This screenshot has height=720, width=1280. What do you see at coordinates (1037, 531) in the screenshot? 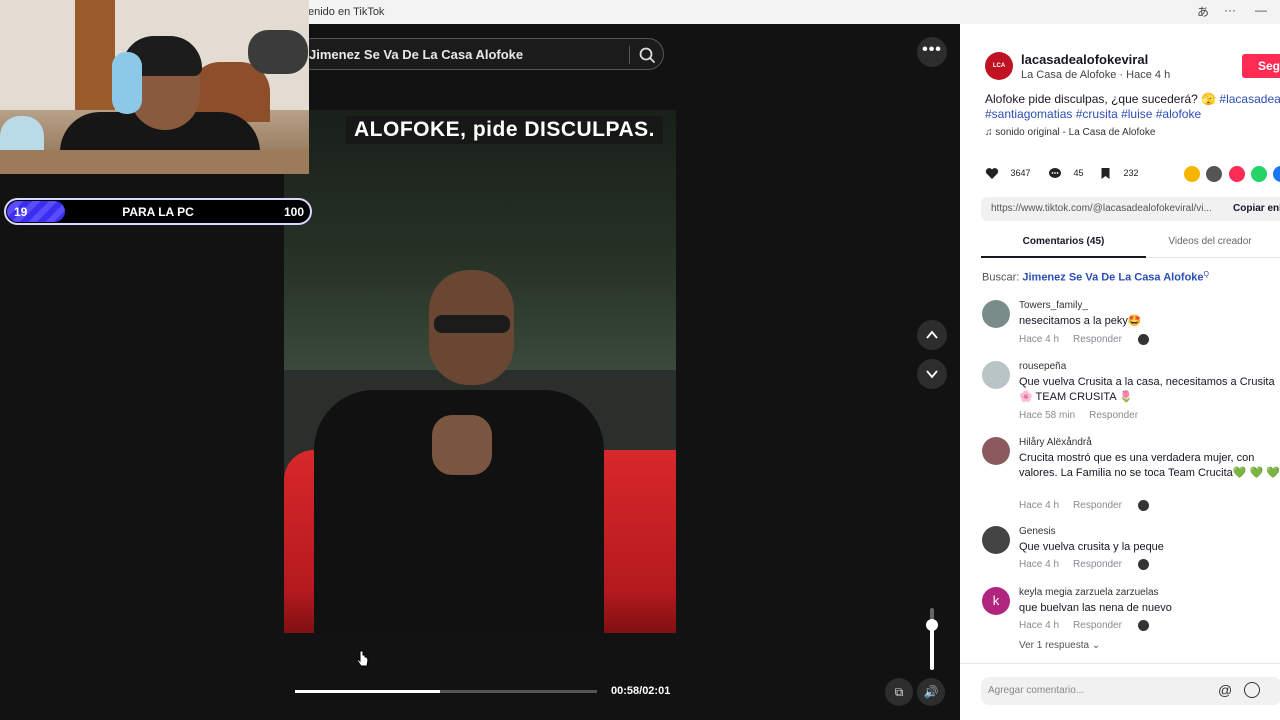
I see `comment-username: Genesis` at bounding box center [1037, 531].